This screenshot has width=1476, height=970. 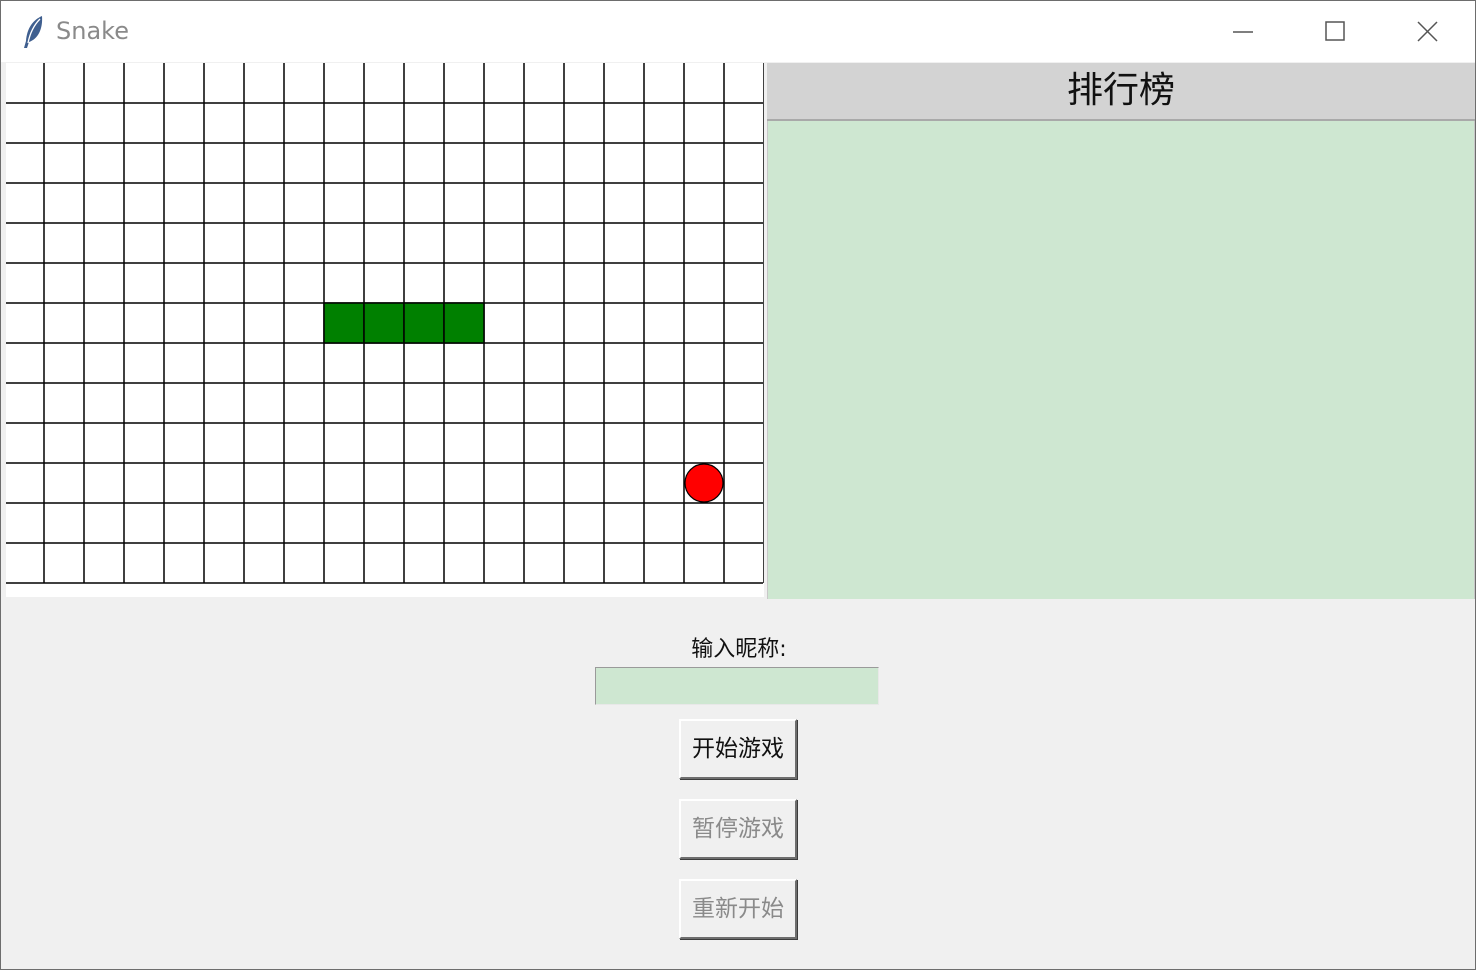 I want to click on start-game-button: 开始游戏, so click(x=738, y=749).